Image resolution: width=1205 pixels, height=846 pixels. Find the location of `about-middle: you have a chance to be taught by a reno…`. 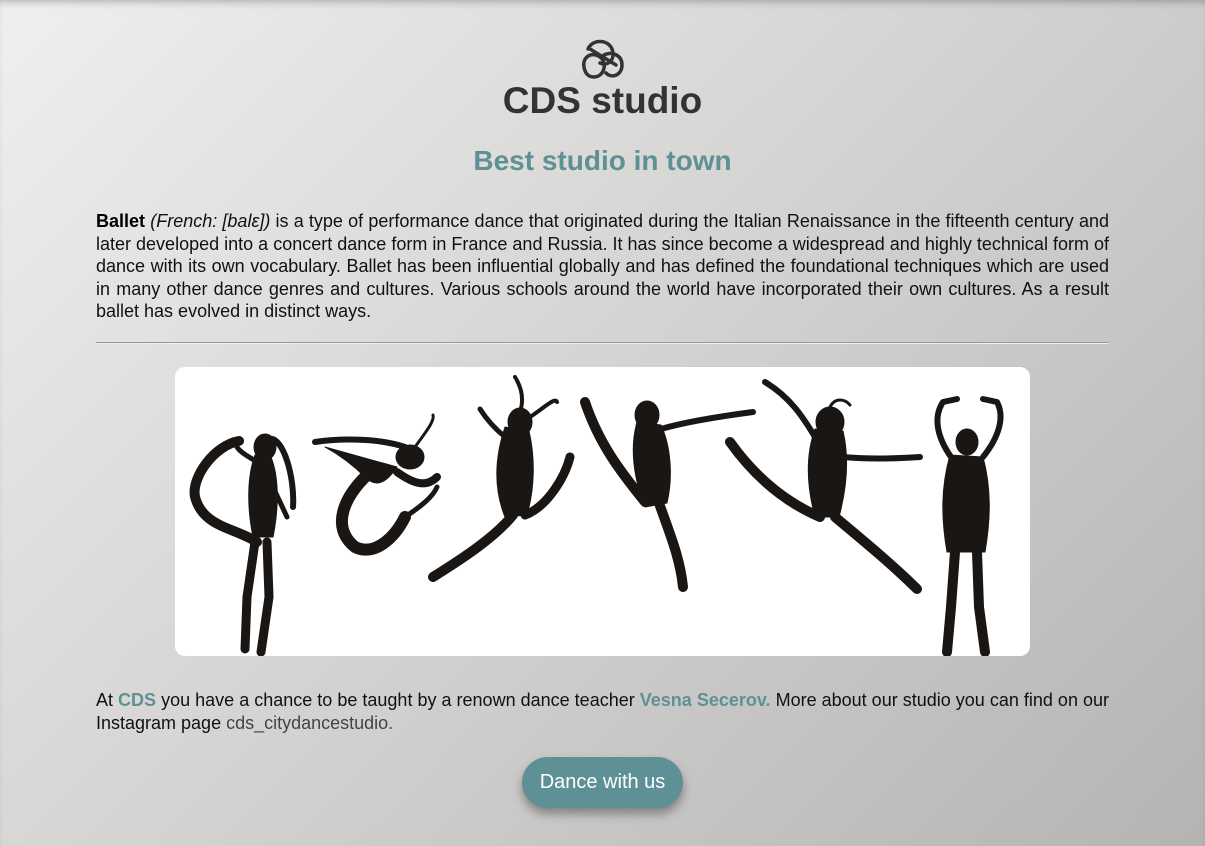

about-middle: you have a chance to be taught by a reno… is located at coordinates (398, 700).